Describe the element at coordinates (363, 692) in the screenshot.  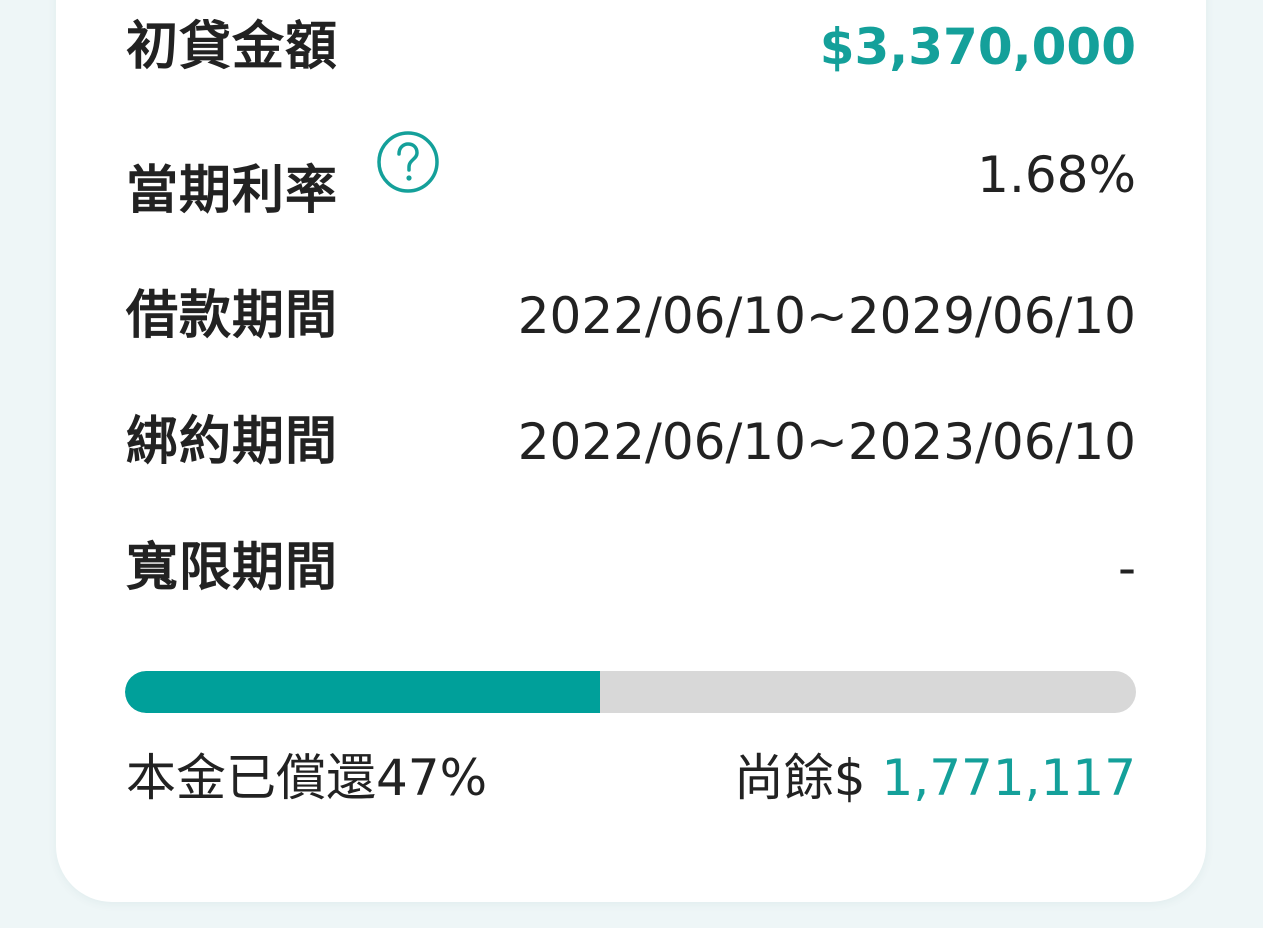
I see `repayment-progress-fill` at that location.